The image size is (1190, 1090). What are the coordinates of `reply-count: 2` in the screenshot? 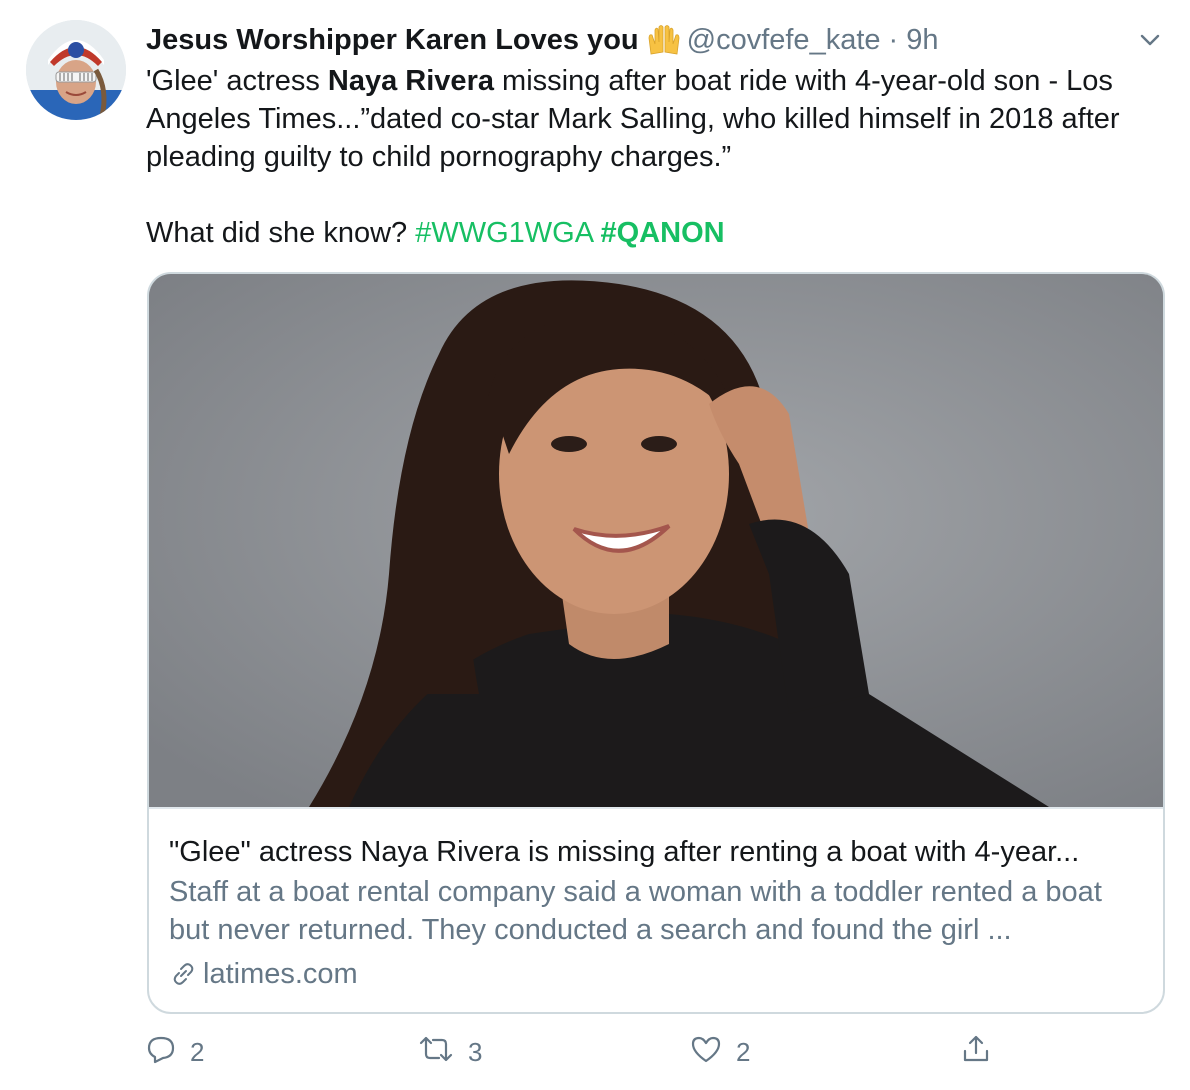 It's located at (197, 1051).